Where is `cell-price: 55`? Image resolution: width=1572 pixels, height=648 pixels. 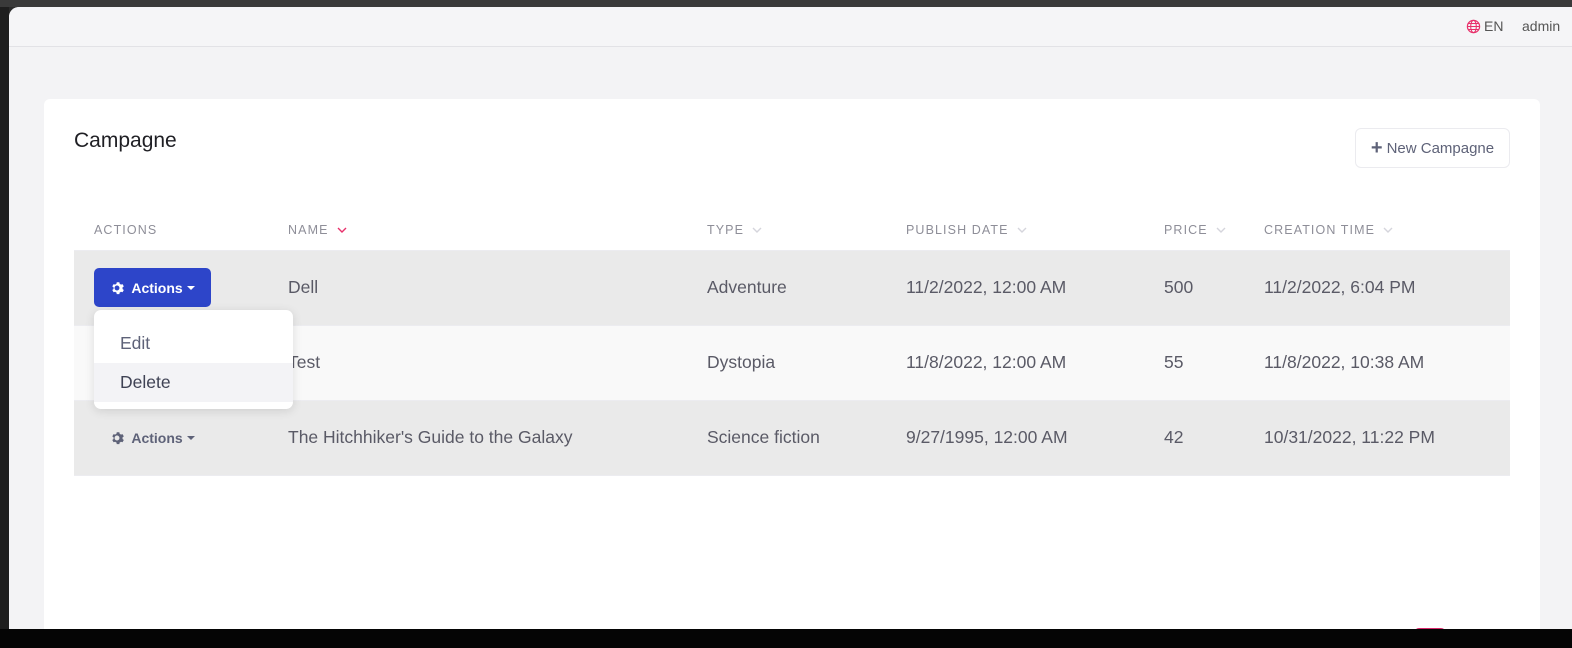
cell-price: 55 is located at coordinates (1174, 362).